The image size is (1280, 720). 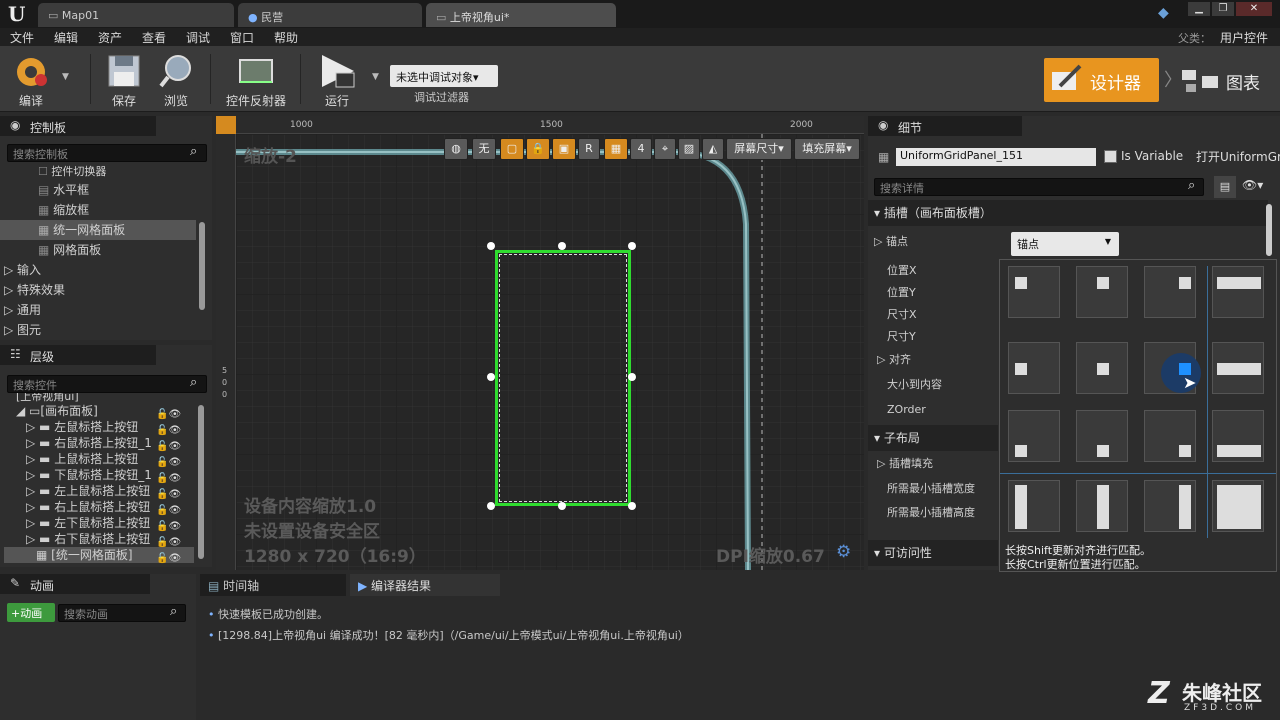 What do you see at coordinates (1238, 506) in the screenshot?
I see `anchor-full-stretch` at bounding box center [1238, 506].